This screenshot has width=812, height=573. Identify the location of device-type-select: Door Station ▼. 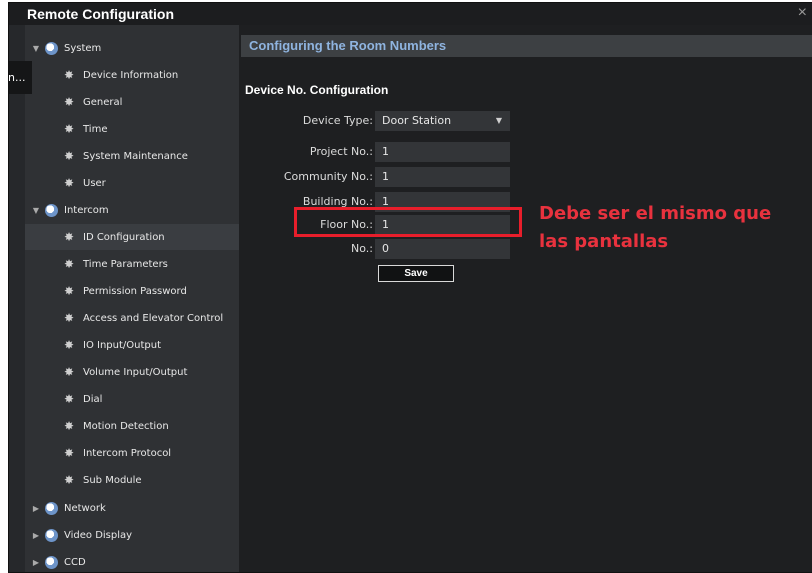
(442, 121).